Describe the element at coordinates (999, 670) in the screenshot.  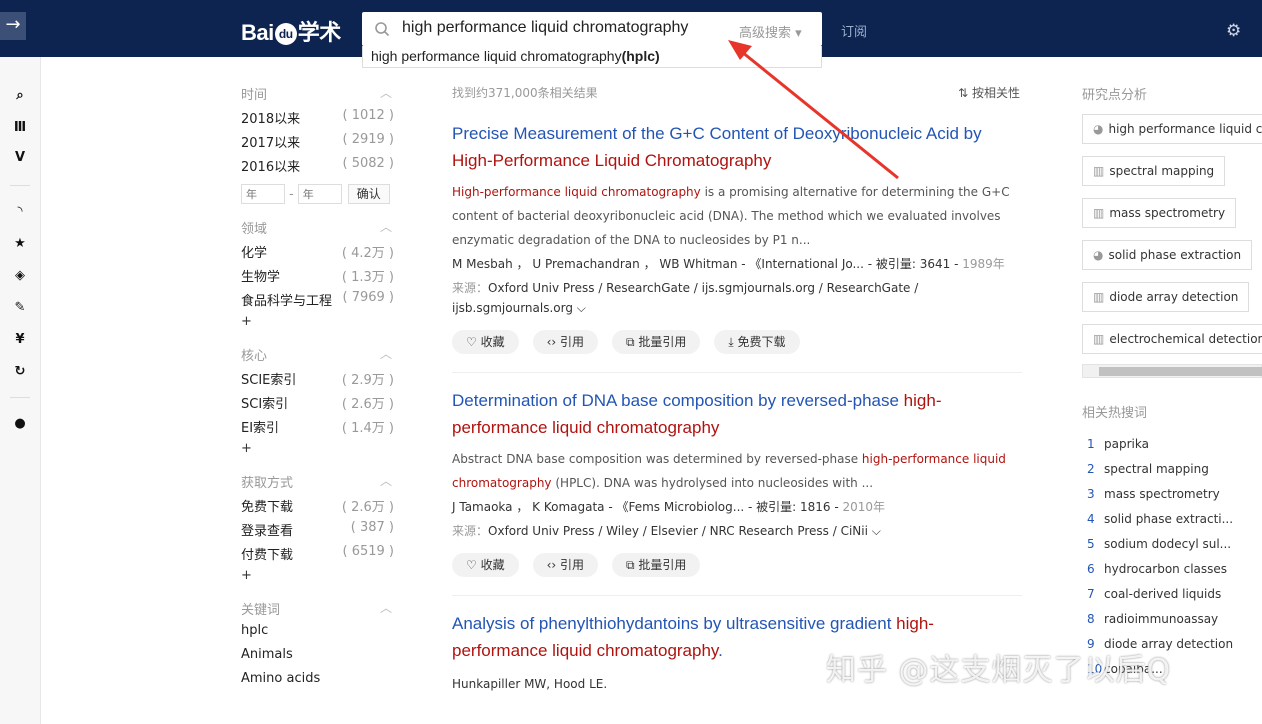
I see `watermark-text: 知乎 @这支烟灭了以后Q` at that location.